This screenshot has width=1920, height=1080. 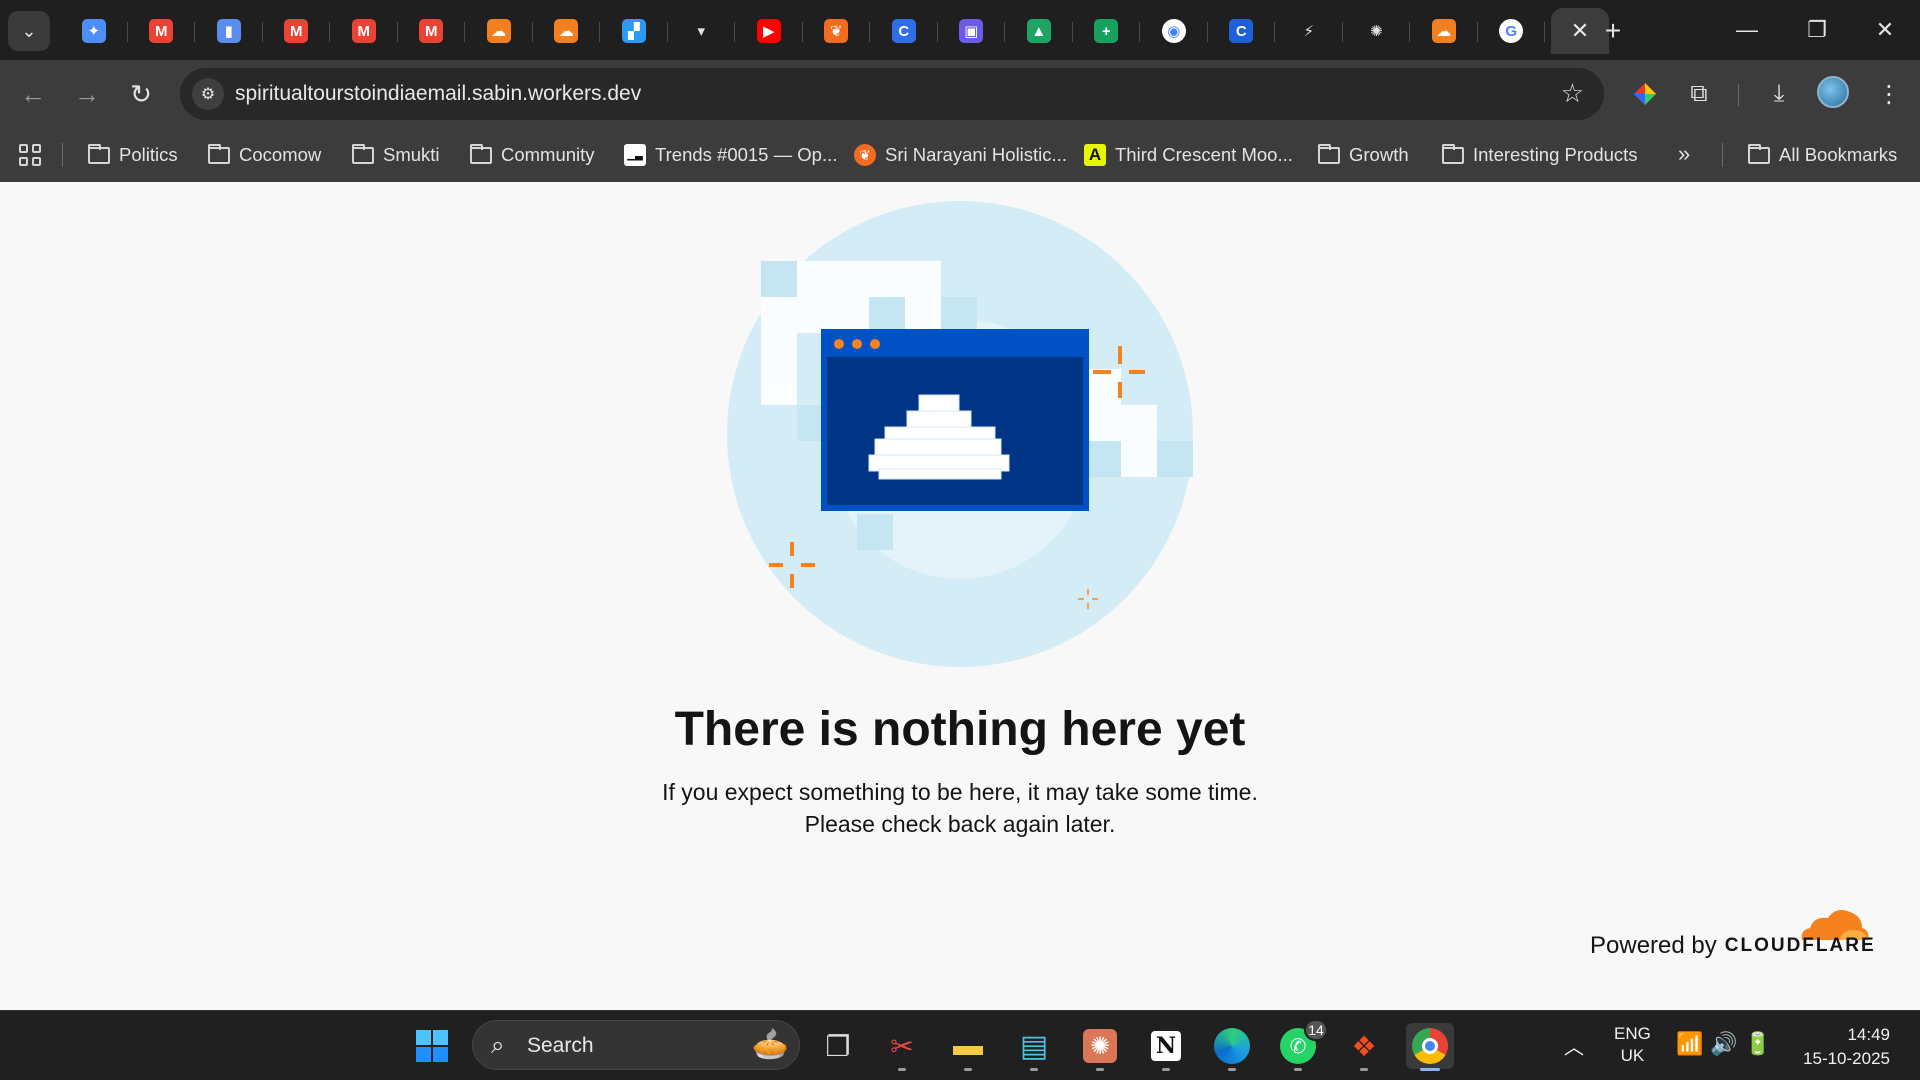 What do you see at coordinates (960, 824) in the screenshot?
I see `subtitle-line-2: Please check back again later.` at bounding box center [960, 824].